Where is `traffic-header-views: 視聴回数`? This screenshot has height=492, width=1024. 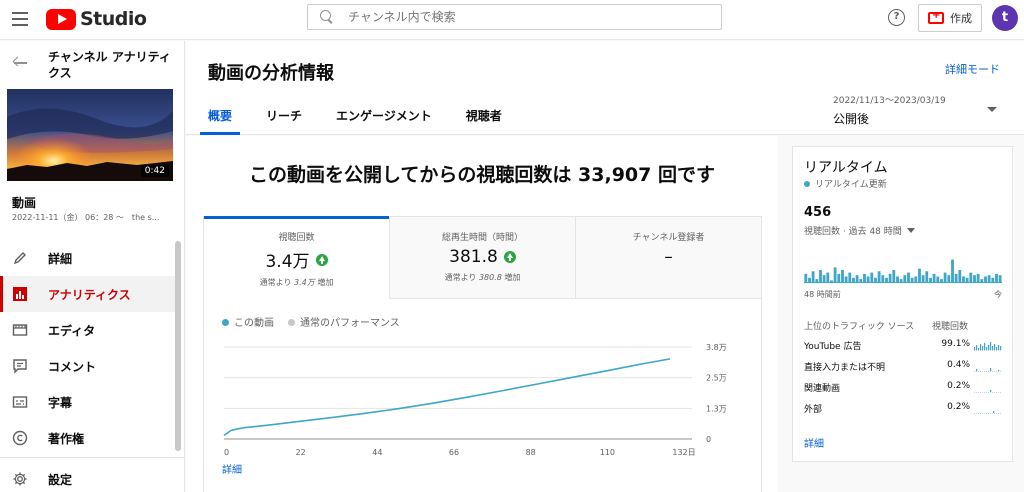 traffic-header-views: 視聴回数 is located at coordinates (950, 327).